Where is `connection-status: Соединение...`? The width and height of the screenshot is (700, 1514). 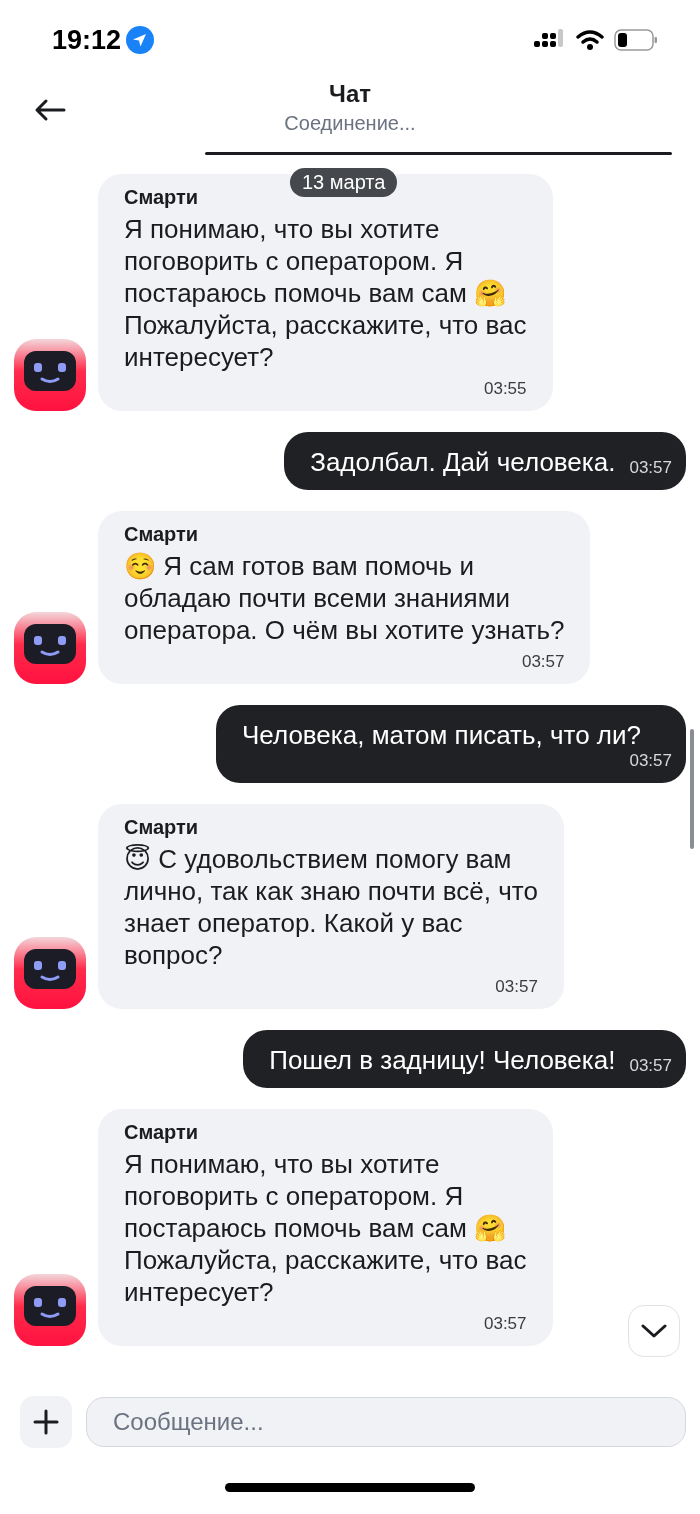 connection-status: Соединение... is located at coordinates (350, 123).